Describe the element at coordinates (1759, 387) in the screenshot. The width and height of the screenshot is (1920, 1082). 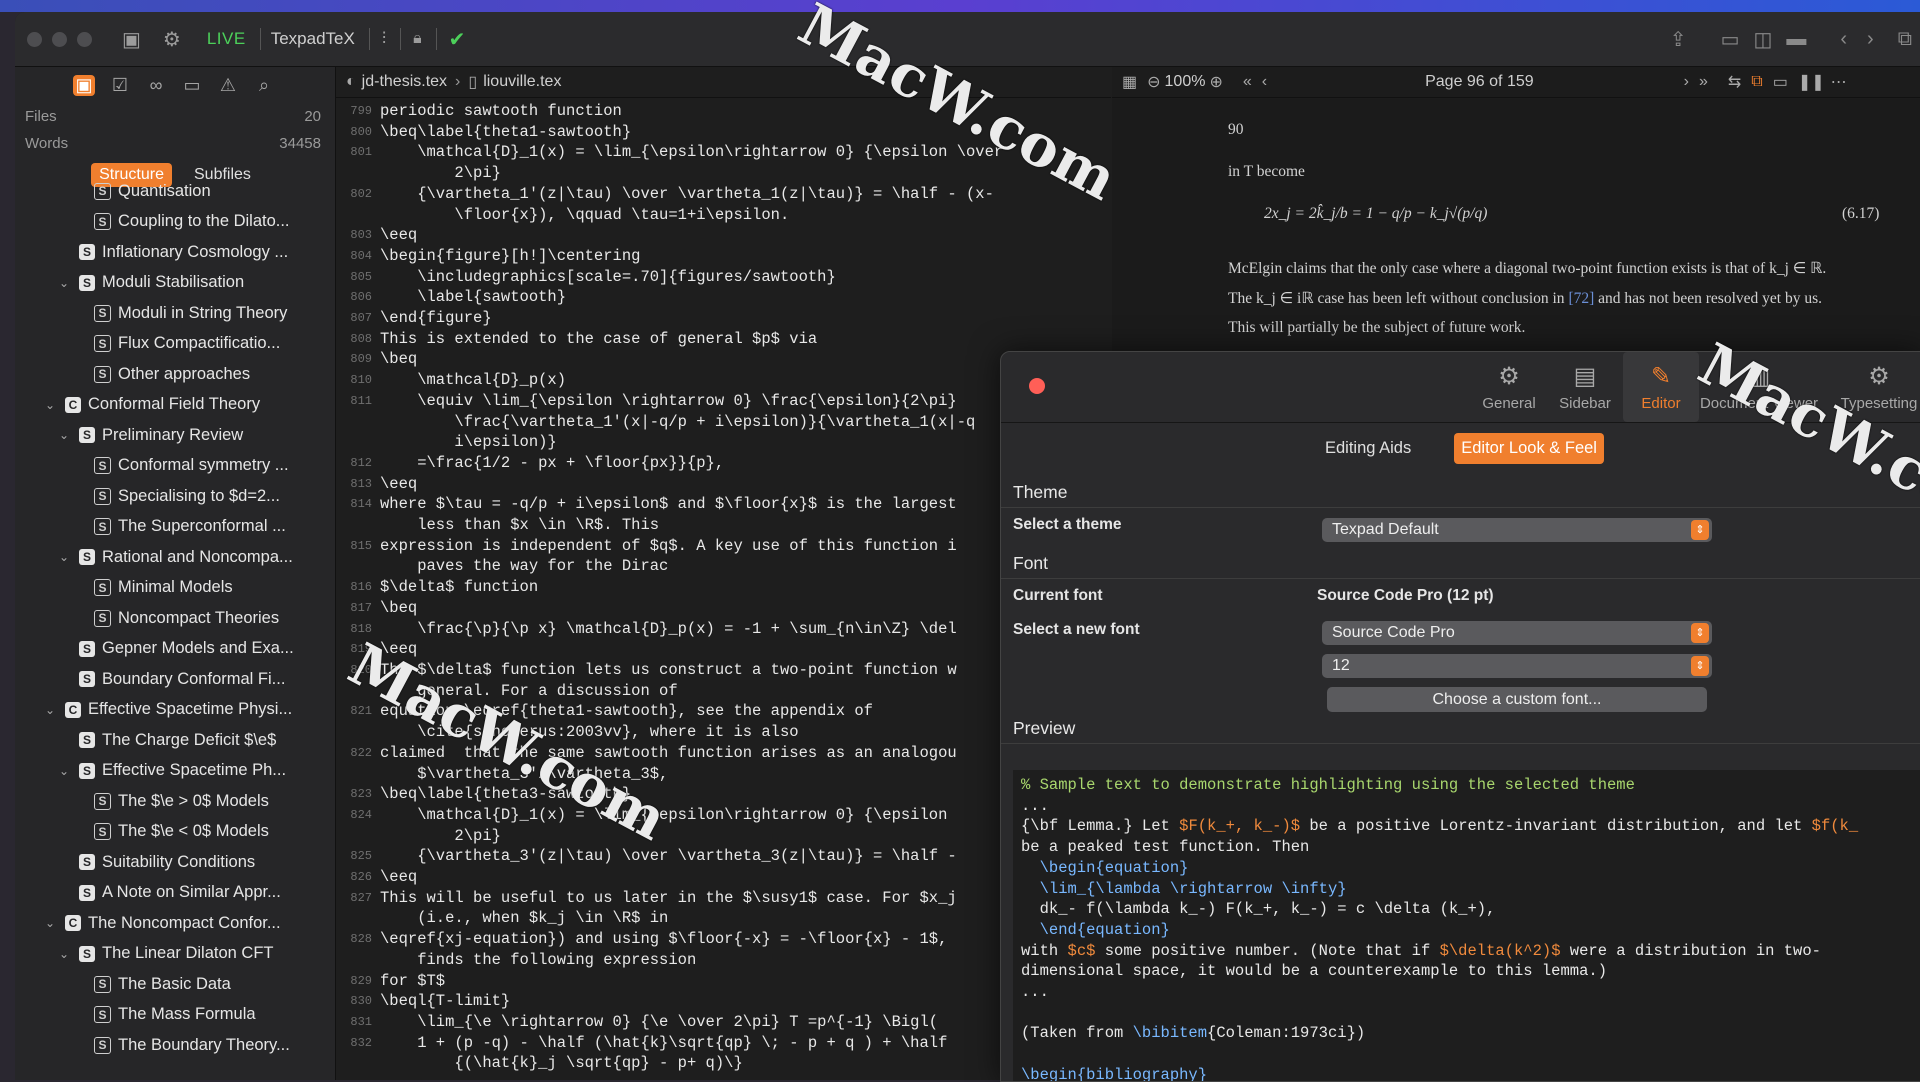
I see `document-viewer-tab: ▥Document Viewer` at that location.